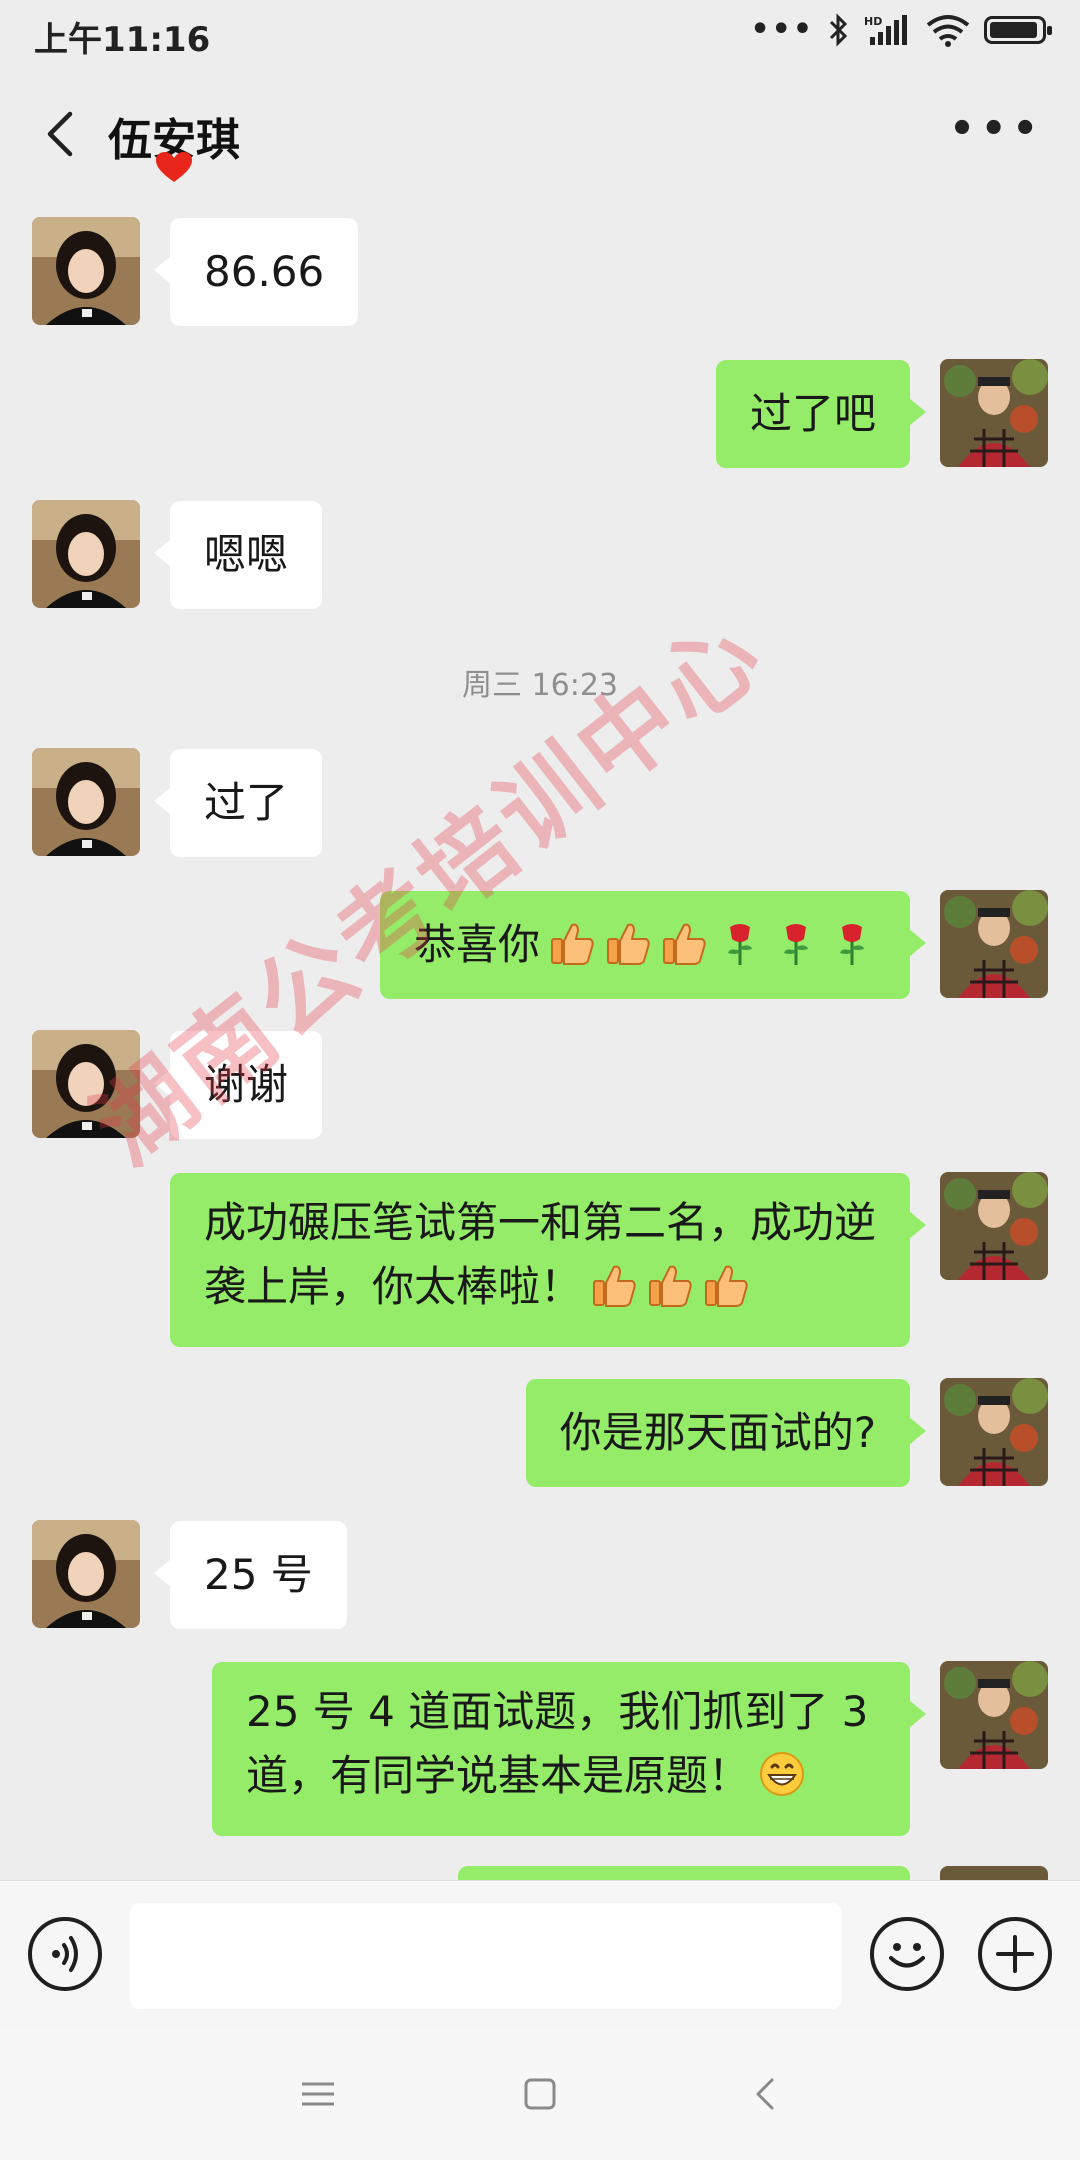  I want to click on message-row-partial, so click(540, 1873).